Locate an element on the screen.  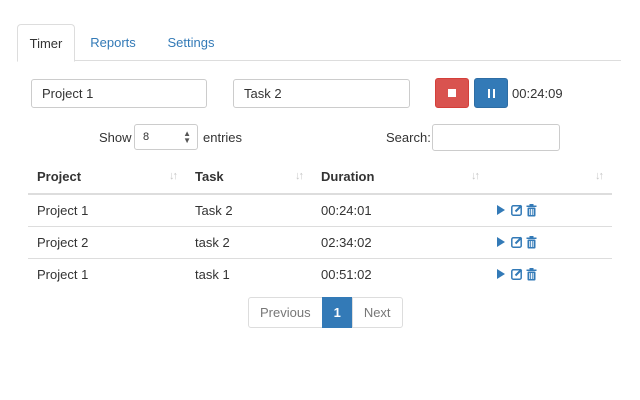
page-1-button: 1 is located at coordinates (337, 312).